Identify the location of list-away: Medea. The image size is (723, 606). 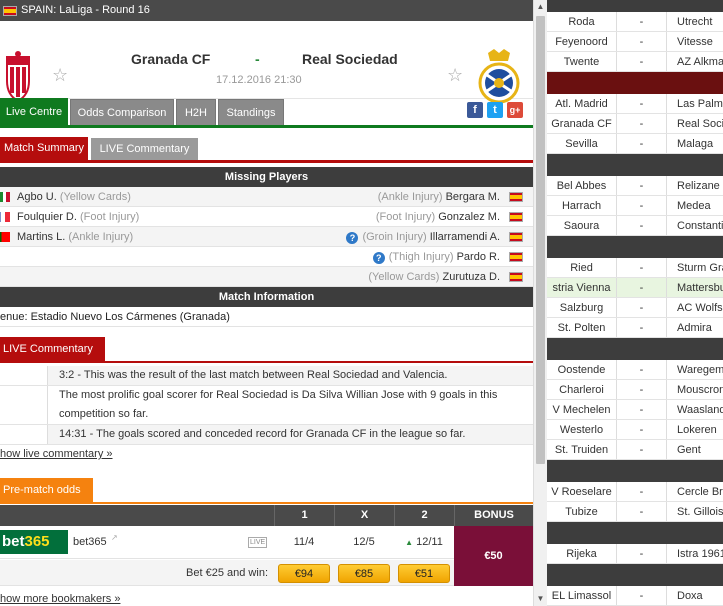
(694, 206).